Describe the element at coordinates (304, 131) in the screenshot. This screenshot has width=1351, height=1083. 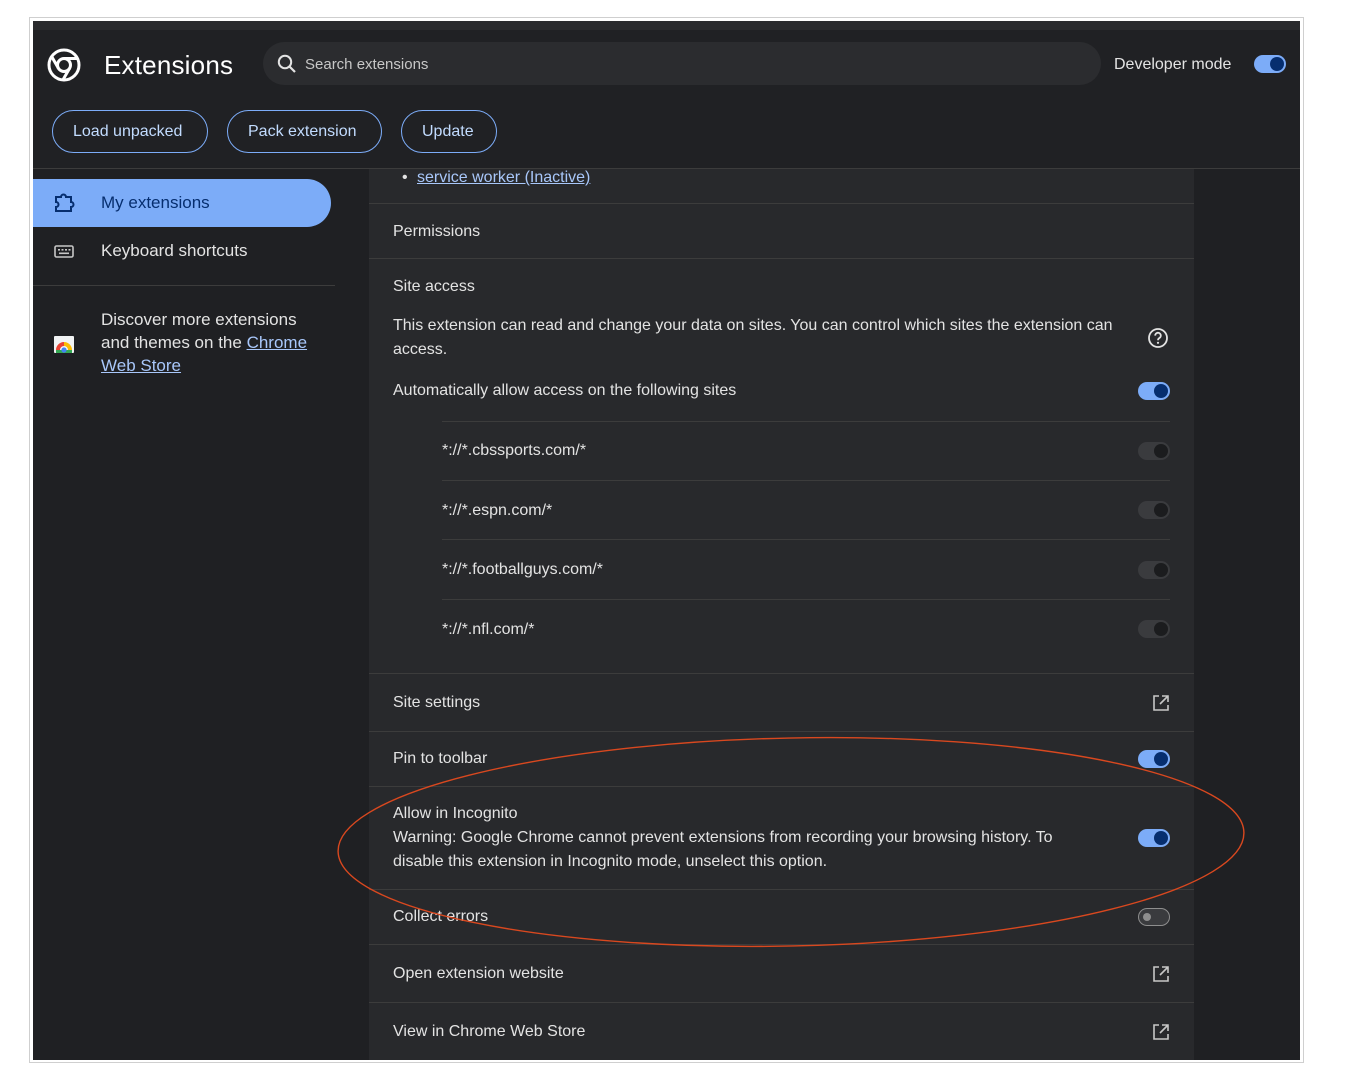
I see `pack-extension-button: Pack extension` at that location.